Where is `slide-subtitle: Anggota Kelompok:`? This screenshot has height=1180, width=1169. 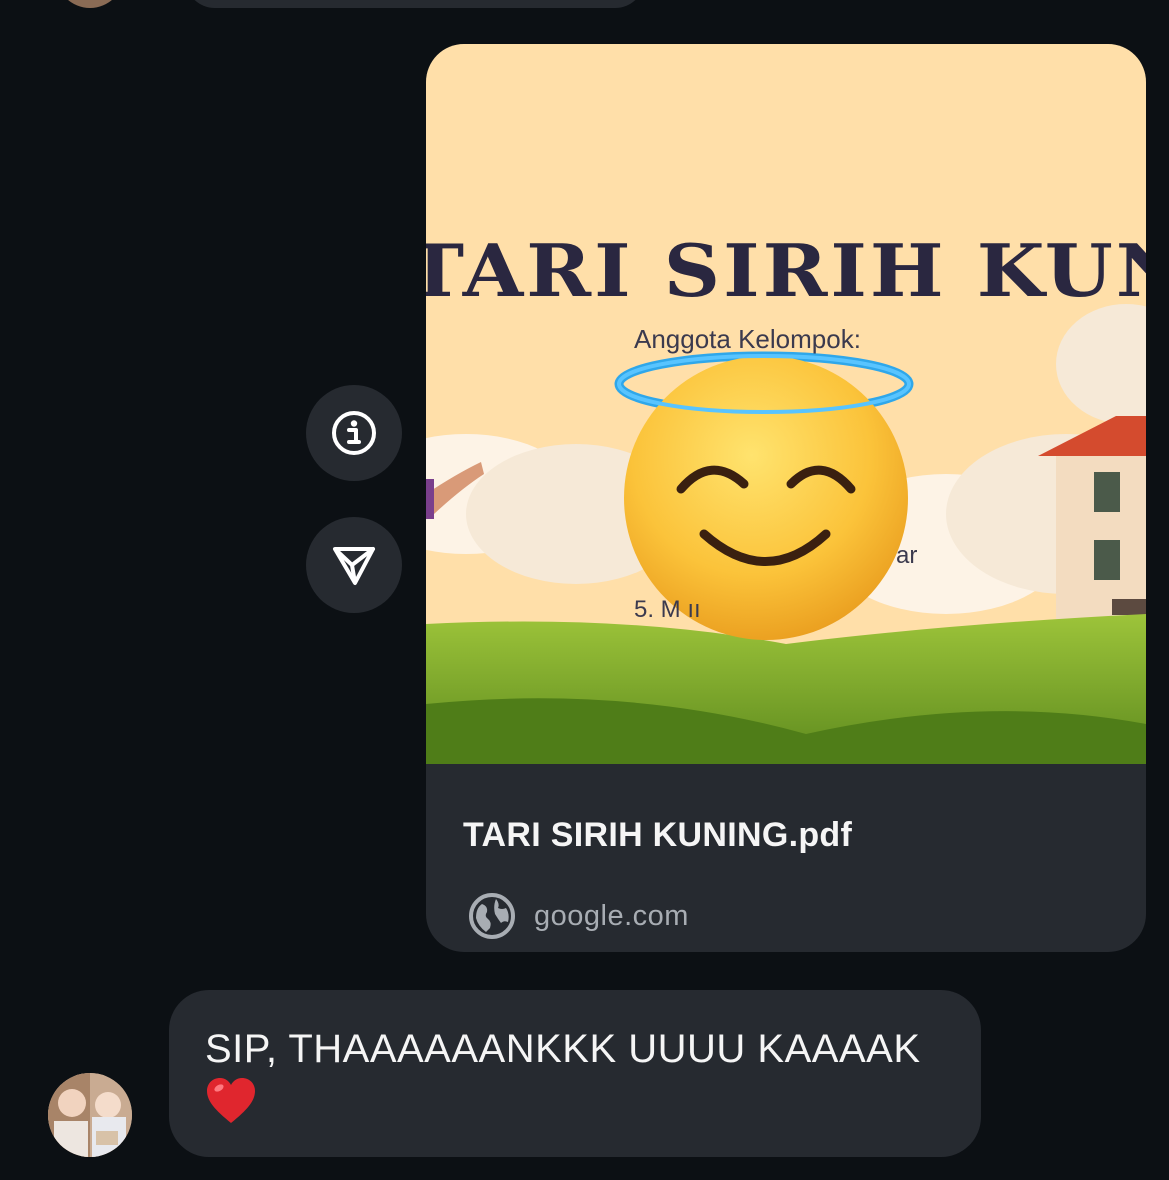 slide-subtitle: Anggota Kelompok: is located at coordinates (747, 339).